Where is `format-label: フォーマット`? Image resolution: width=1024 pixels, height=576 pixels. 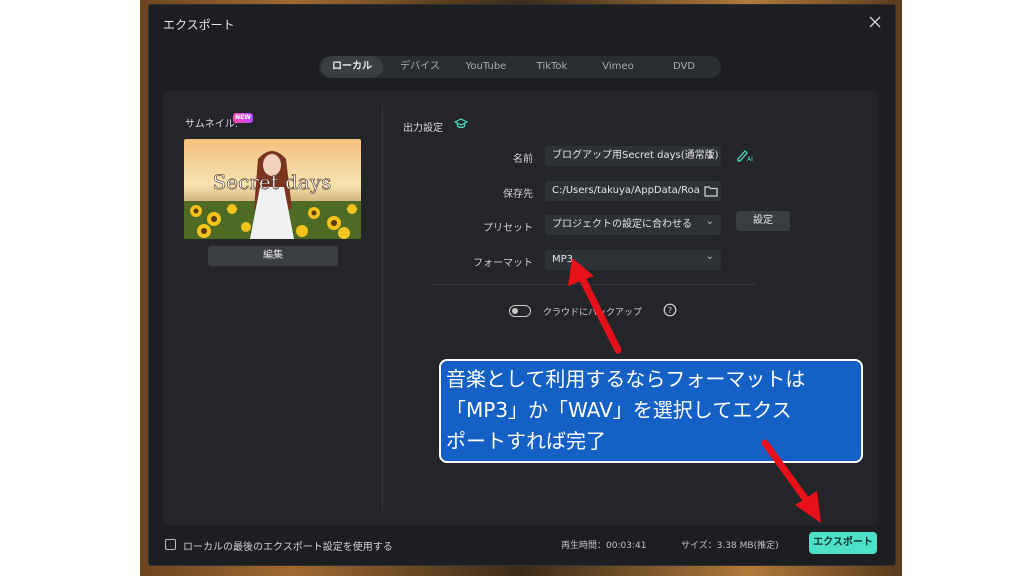
format-label: フォーマット is located at coordinates (503, 263).